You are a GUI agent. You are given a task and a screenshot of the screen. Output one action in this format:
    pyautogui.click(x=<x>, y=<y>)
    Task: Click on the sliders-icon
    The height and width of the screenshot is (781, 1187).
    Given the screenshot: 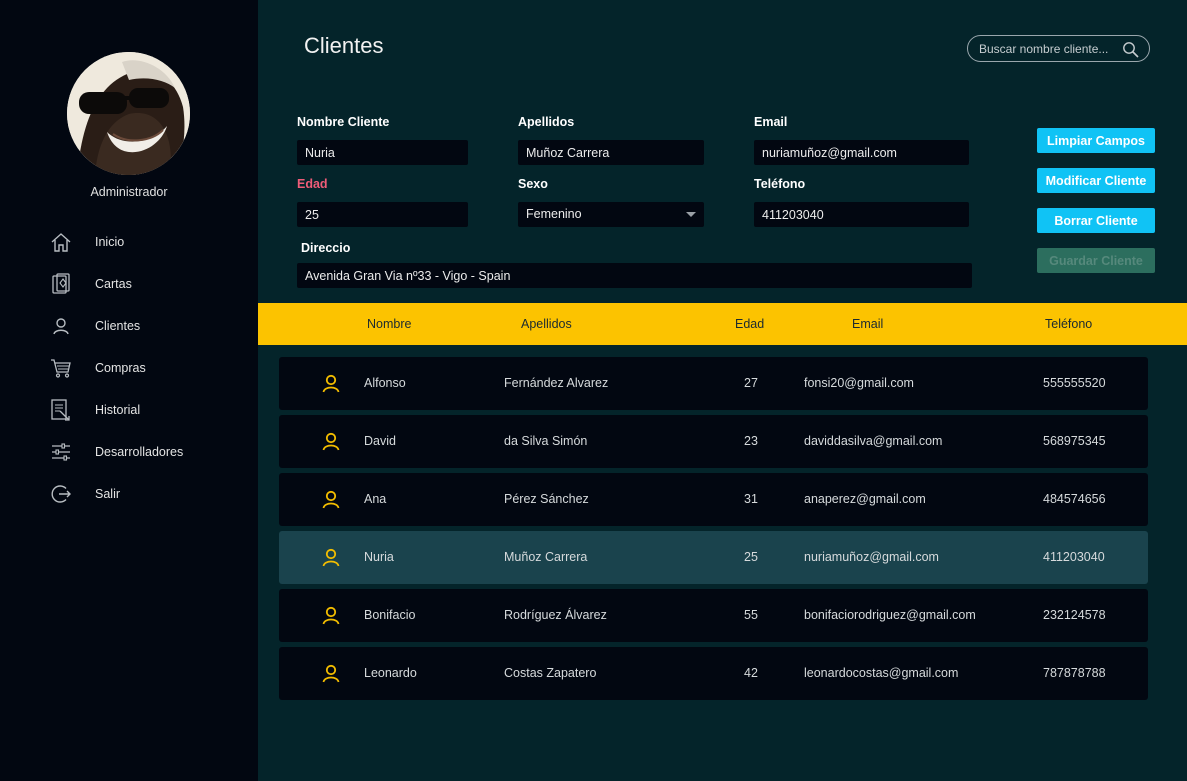 What is the action you would take?
    pyautogui.click(x=61, y=452)
    